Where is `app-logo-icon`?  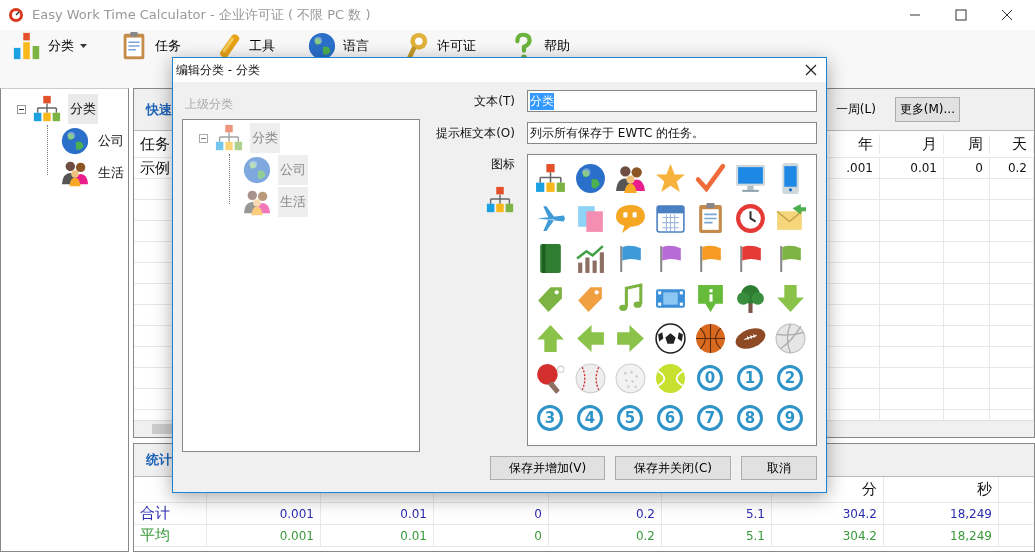
app-logo-icon is located at coordinates (16, 15).